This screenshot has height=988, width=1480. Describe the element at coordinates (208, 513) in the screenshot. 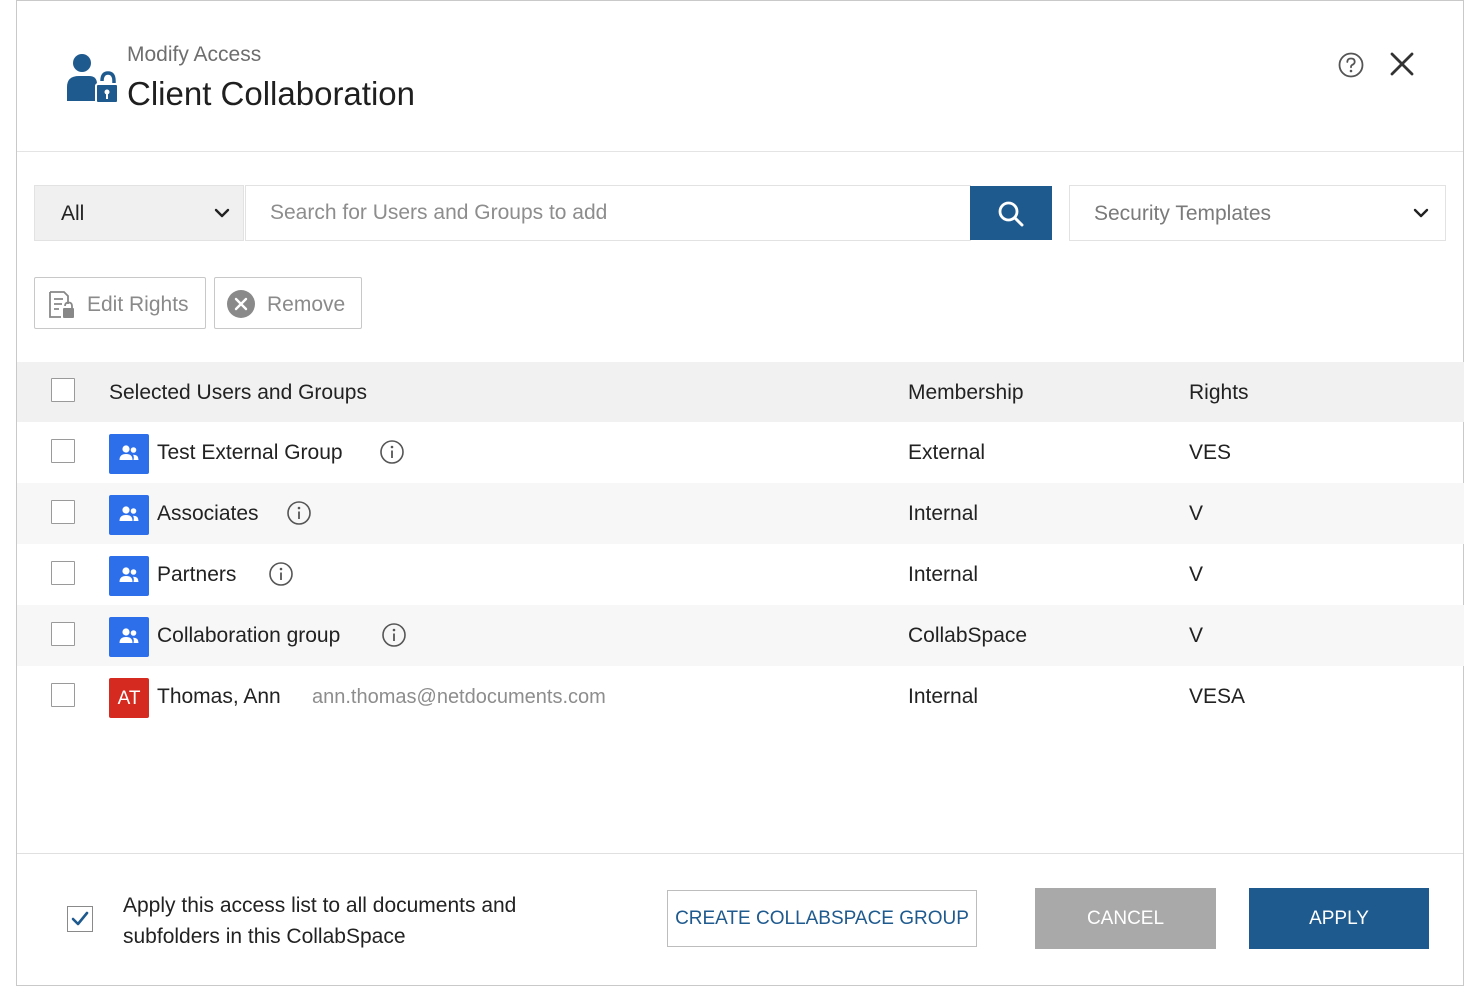

I see `row-name: Associates` at that location.